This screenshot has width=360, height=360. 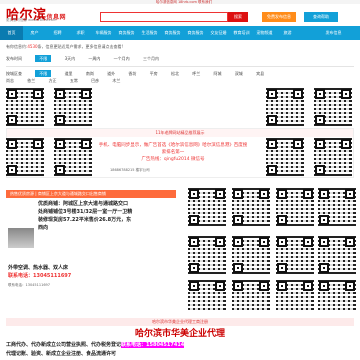 I want to click on nav-education: 教育培训, so click(x=241, y=33).